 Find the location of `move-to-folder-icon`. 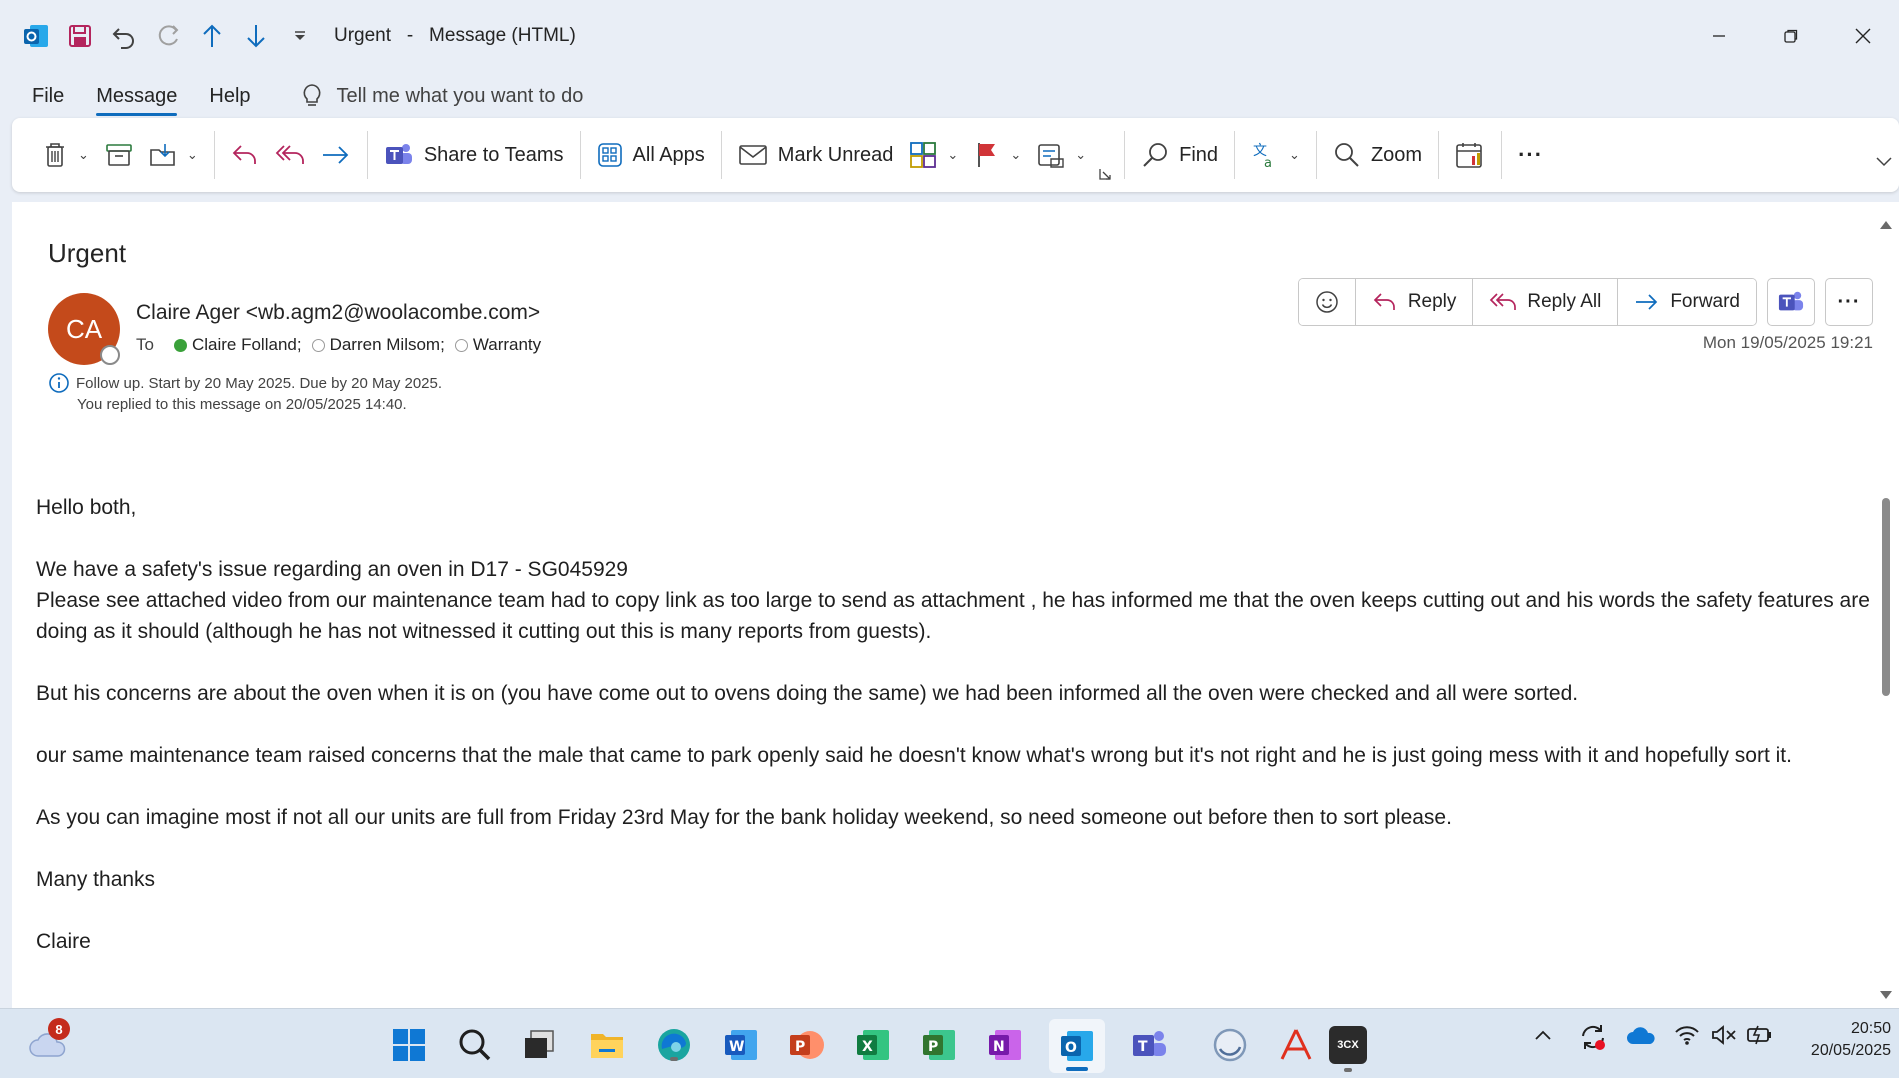

move-to-folder-icon is located at coordinates (162, 155).